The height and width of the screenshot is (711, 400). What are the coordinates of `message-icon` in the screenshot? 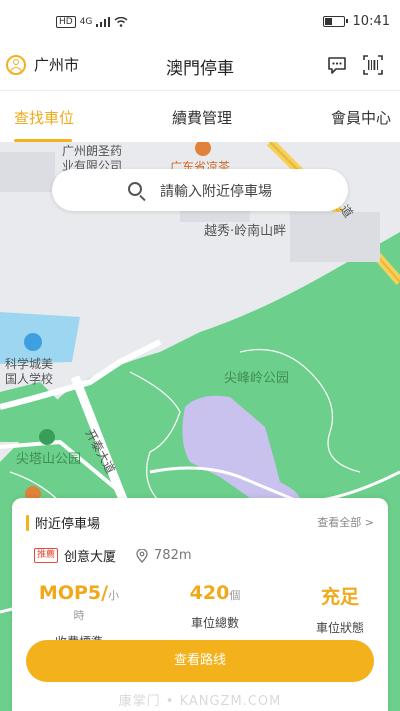 It's located at (337, 65).